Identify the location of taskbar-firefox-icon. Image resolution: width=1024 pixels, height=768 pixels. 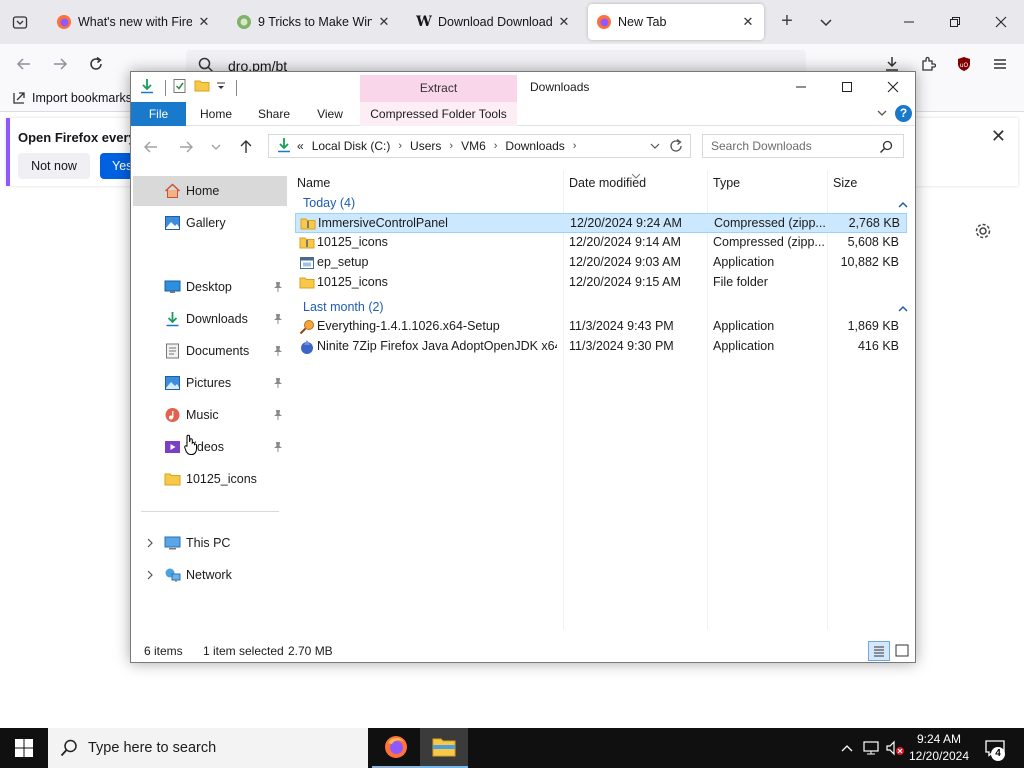
(396, 748).